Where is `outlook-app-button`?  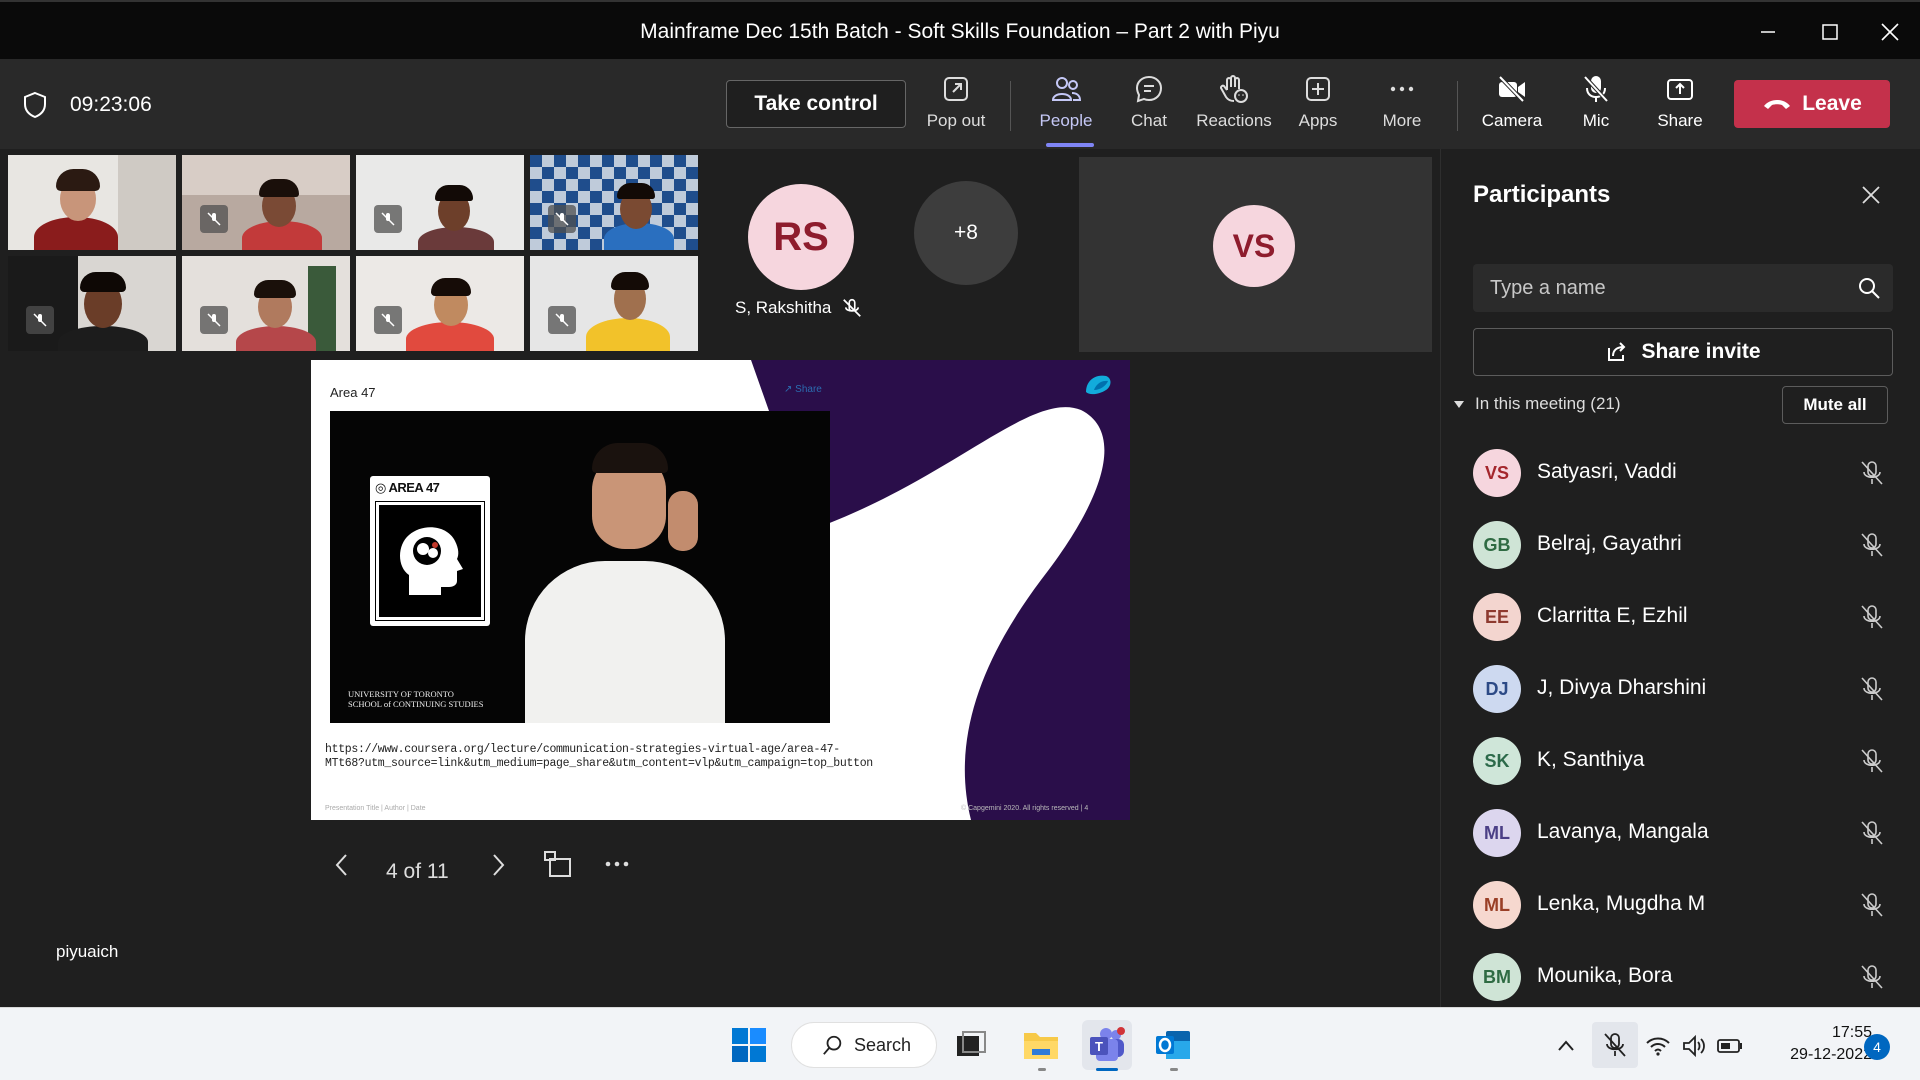 outlook-app-button is located at coordinates (1173, 1045).